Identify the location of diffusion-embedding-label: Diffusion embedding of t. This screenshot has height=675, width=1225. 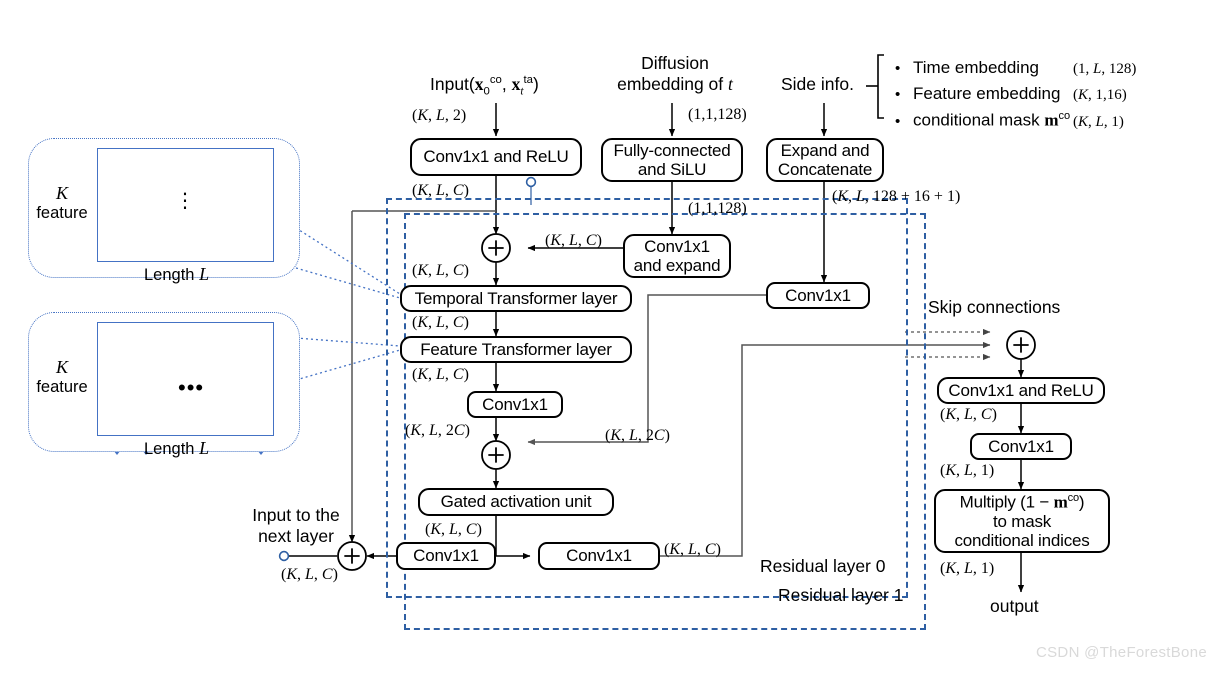
(675, 73).